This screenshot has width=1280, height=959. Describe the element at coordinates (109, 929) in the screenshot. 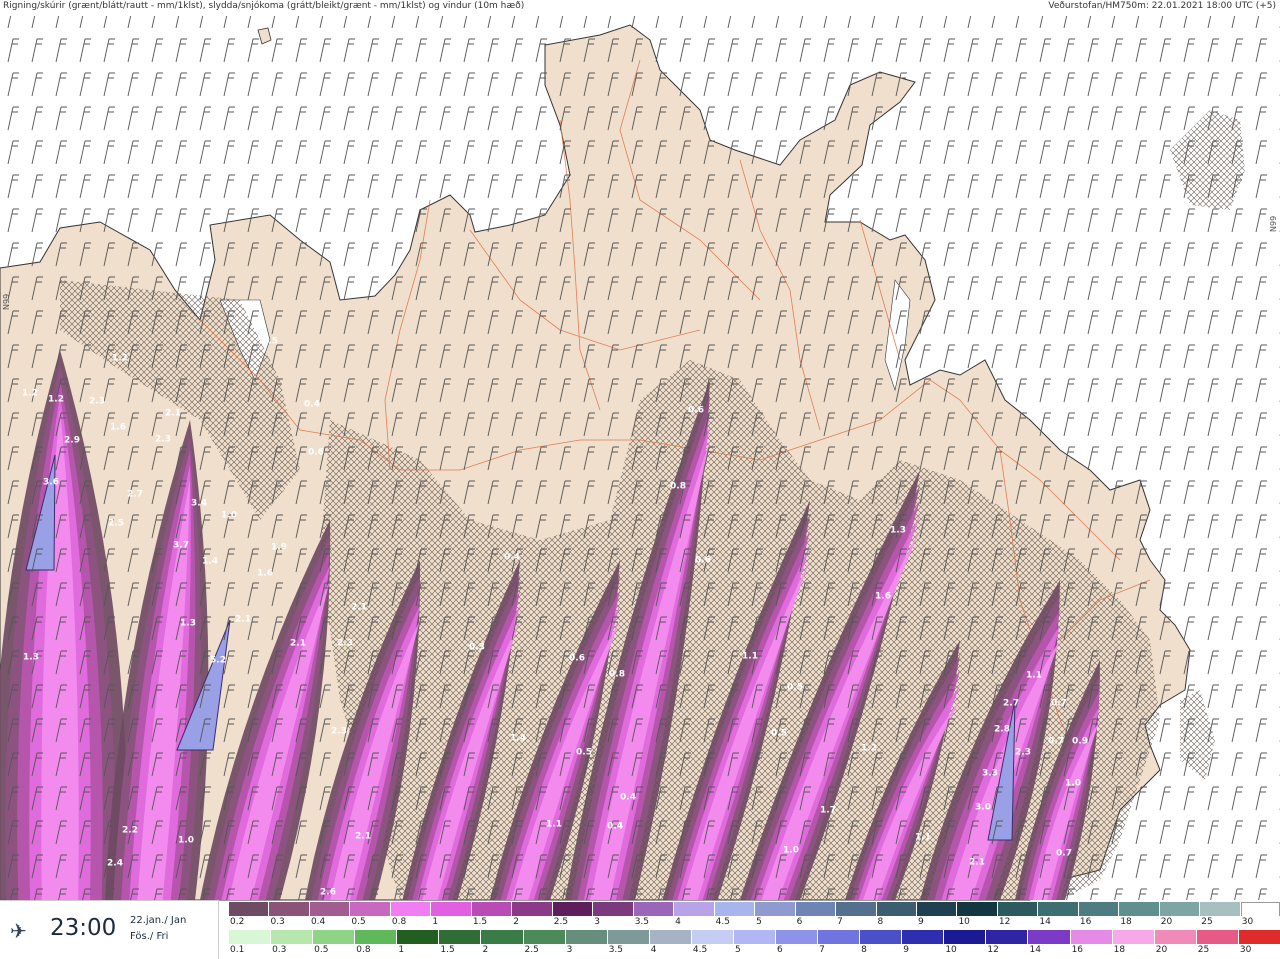

I see `time-panel: ✈ 23:00 22.jan./ Jan Fös./ Fri` at that location.